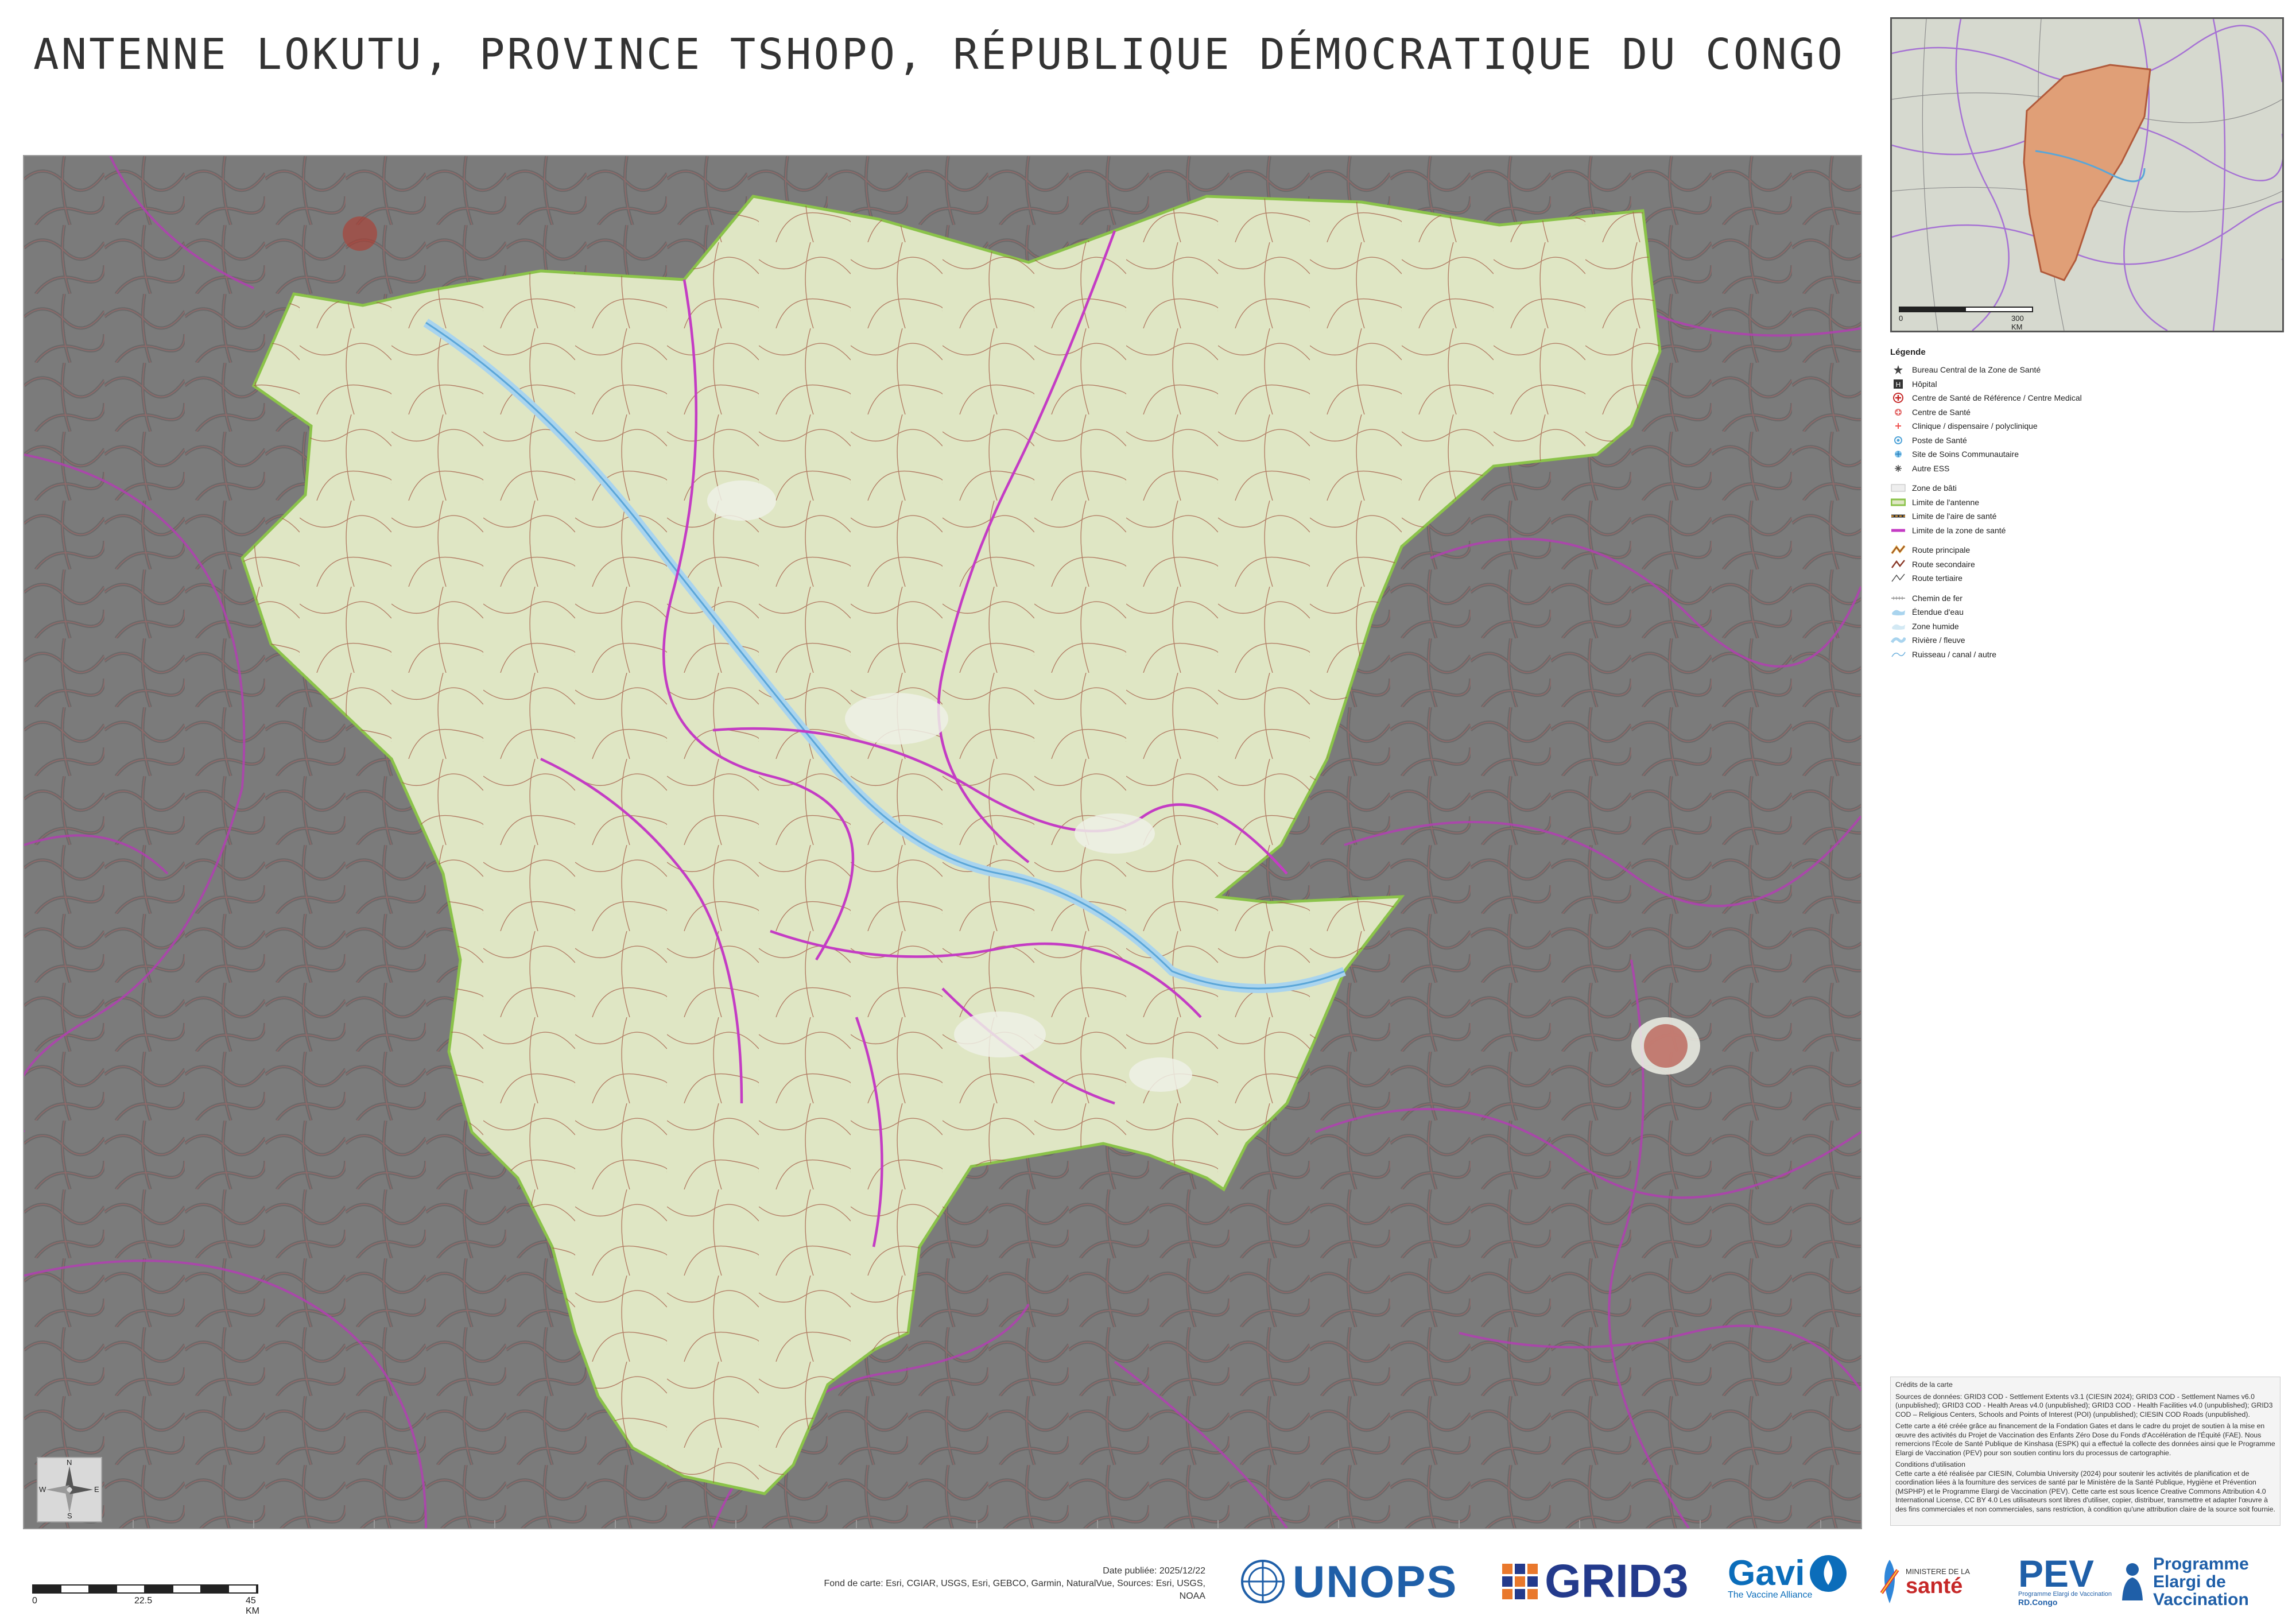 Image resolution: width=2296 pixels, height=1624 pixels. Describe the element at coordinates (1889, 1581) in the screenshot. I see `drc-flag-icon` at that location.